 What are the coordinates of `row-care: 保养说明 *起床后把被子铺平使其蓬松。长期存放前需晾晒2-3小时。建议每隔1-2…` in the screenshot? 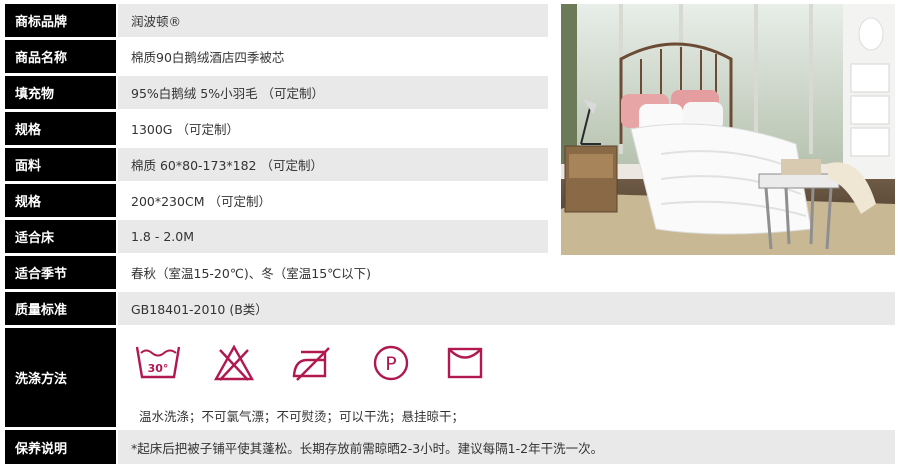 It's located at (450, 447).